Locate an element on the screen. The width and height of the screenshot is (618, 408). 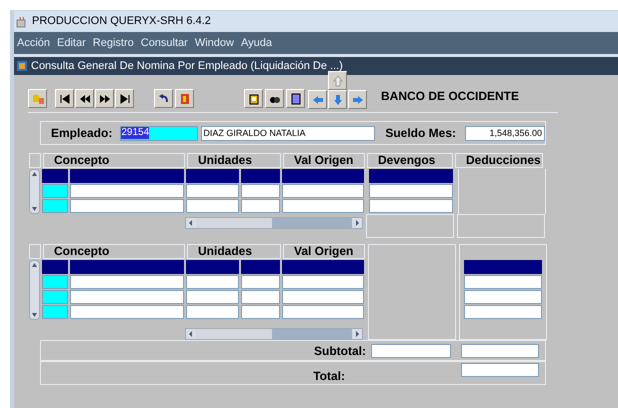
column-header: Devengos is located at coordinates (410, 160).